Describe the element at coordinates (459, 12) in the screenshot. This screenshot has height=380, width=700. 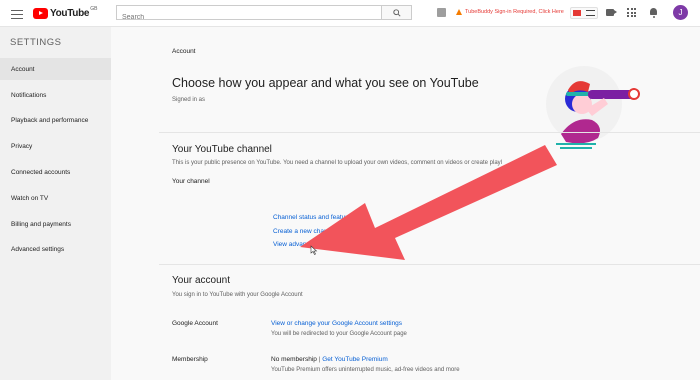
I see `warning-icon` at that location.